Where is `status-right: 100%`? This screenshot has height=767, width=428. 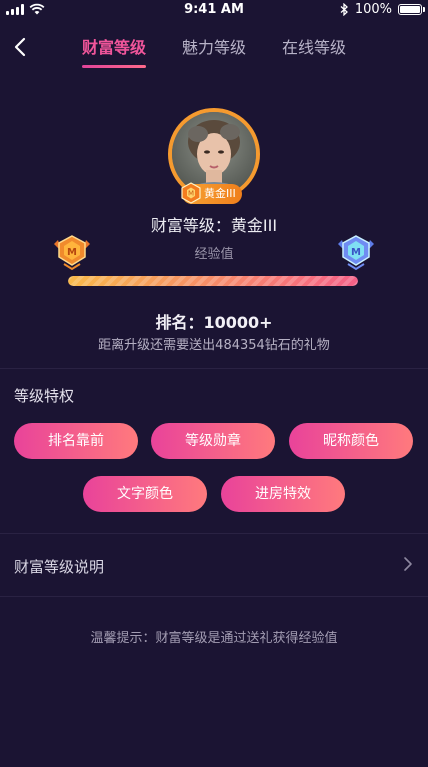
status-right: 100% is located at coordinates (382, 9).